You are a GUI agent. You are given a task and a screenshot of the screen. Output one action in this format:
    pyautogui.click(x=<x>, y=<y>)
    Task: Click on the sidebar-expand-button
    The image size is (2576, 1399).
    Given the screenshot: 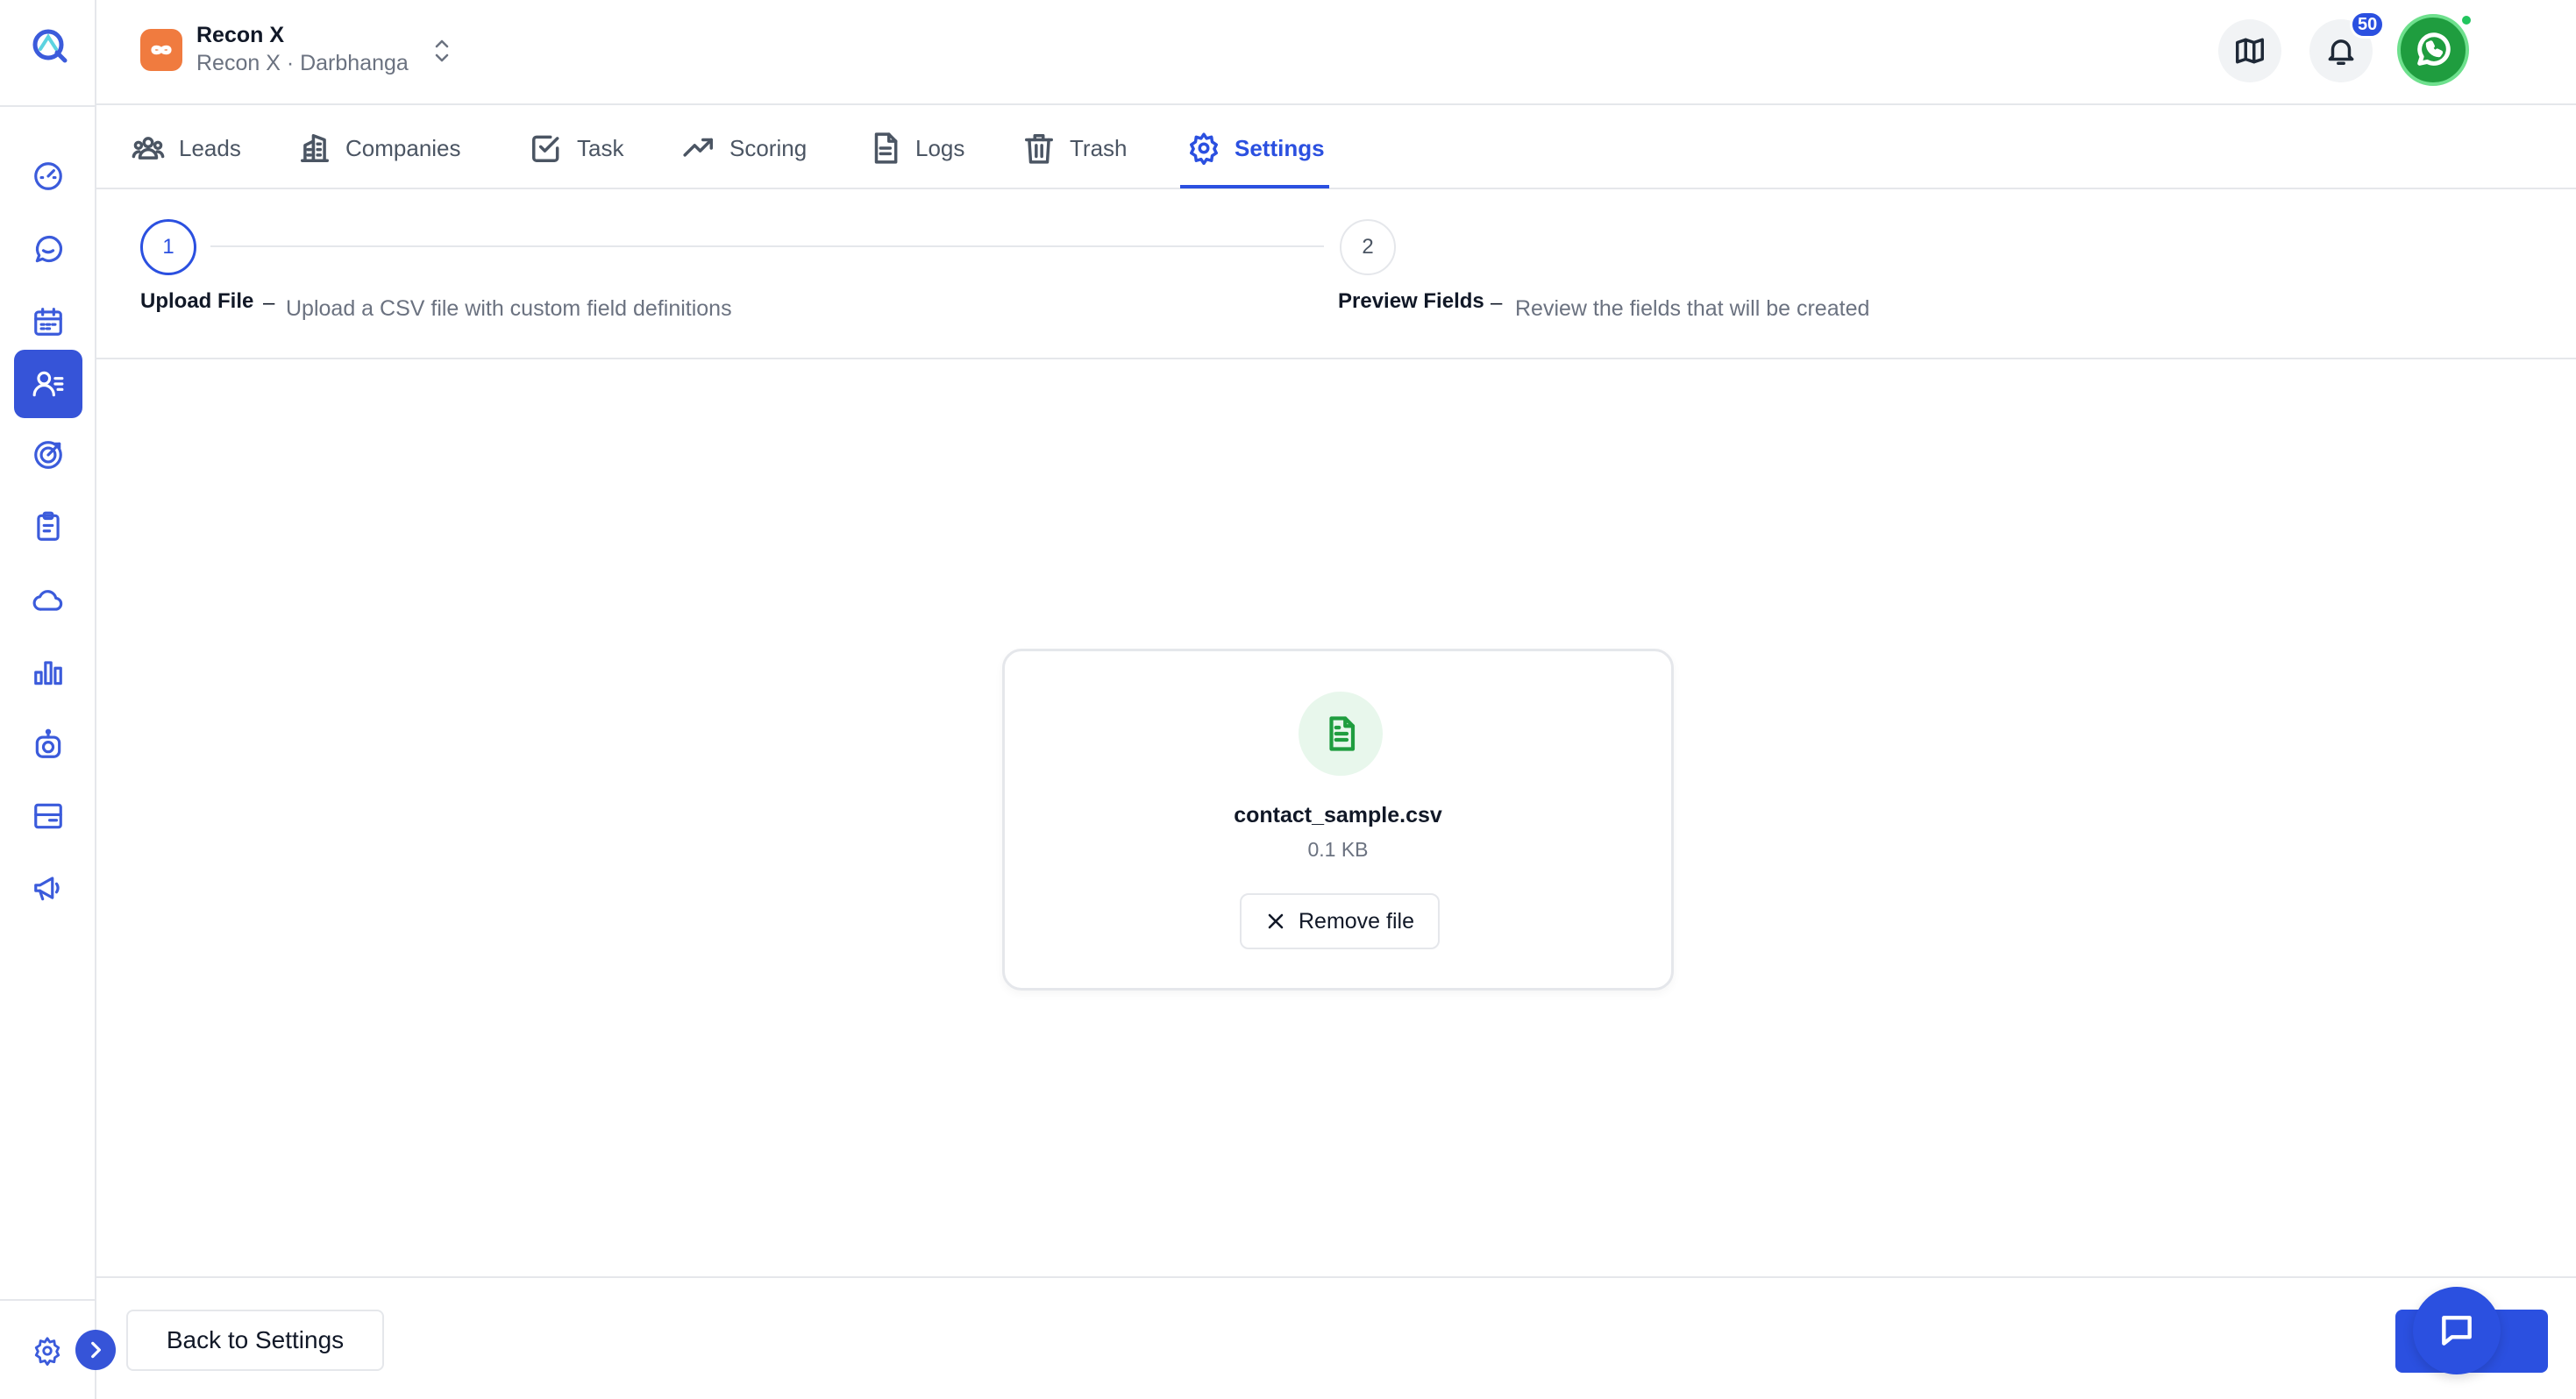 What is the action you would take?
    pyautogui.click(x=95, y=1350)
    